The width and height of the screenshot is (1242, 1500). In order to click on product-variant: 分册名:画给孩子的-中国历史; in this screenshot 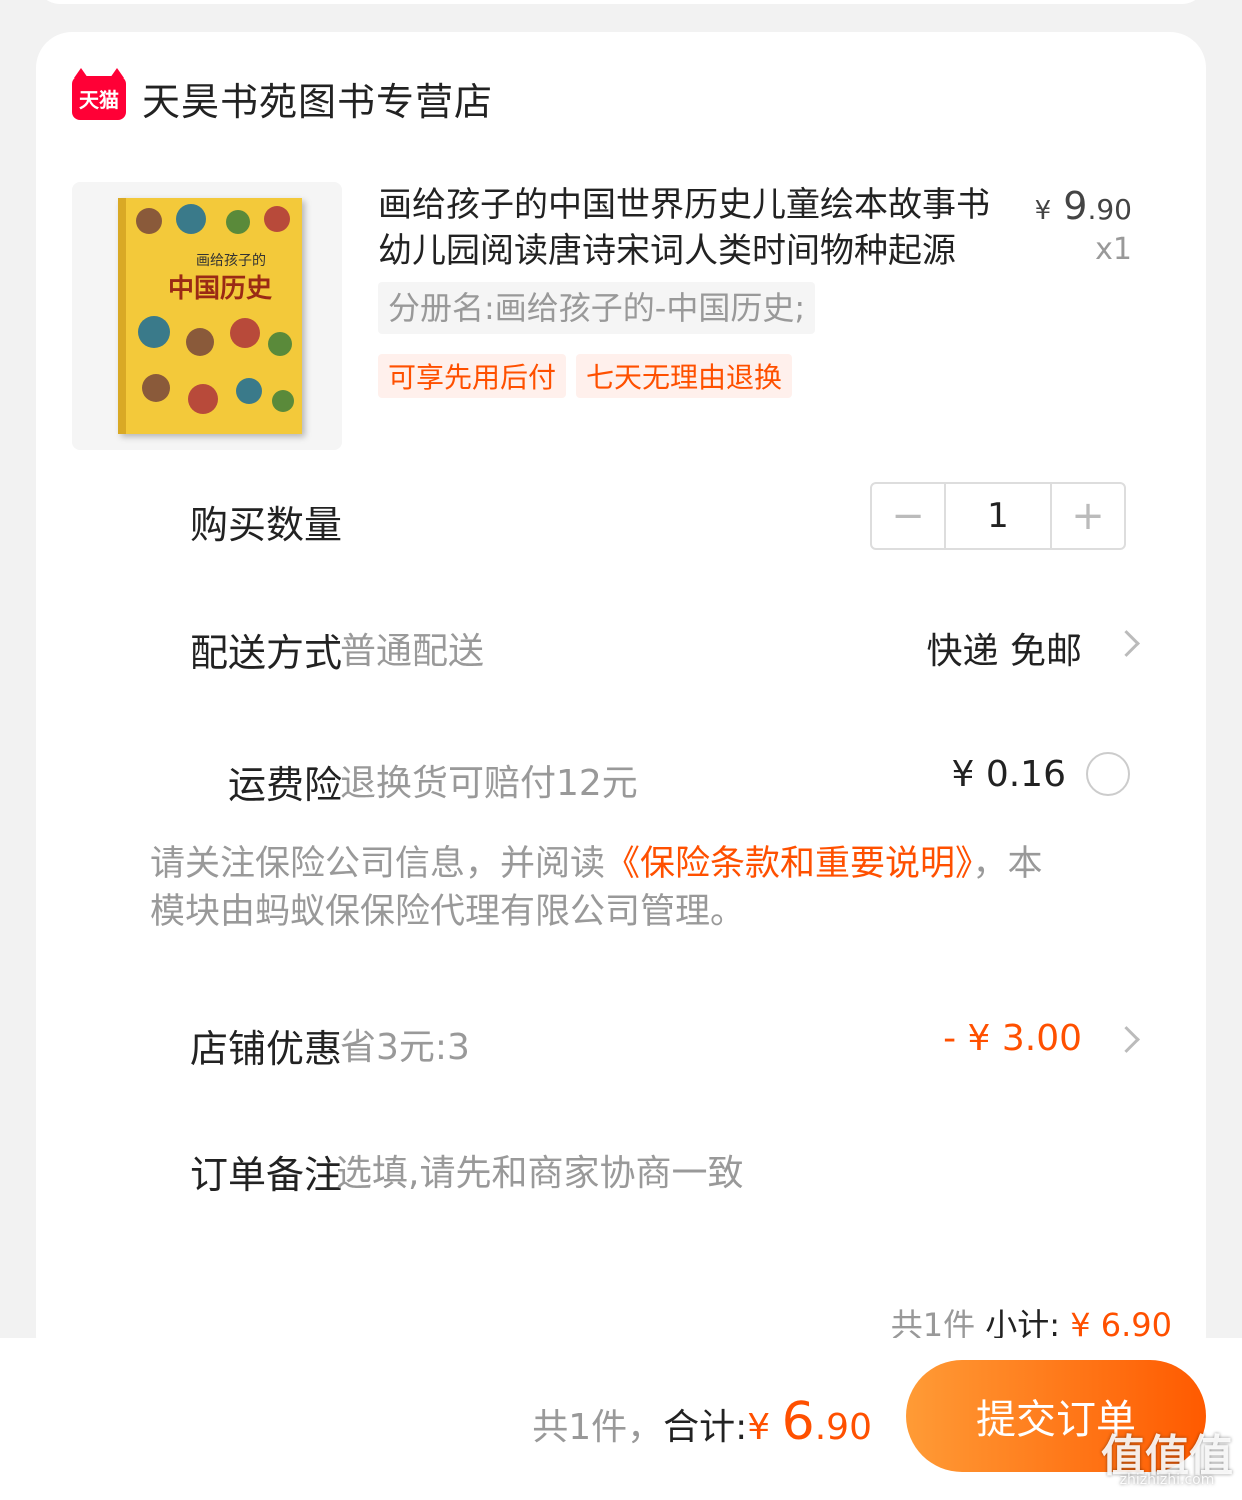, I will do `click(597, 308)`.